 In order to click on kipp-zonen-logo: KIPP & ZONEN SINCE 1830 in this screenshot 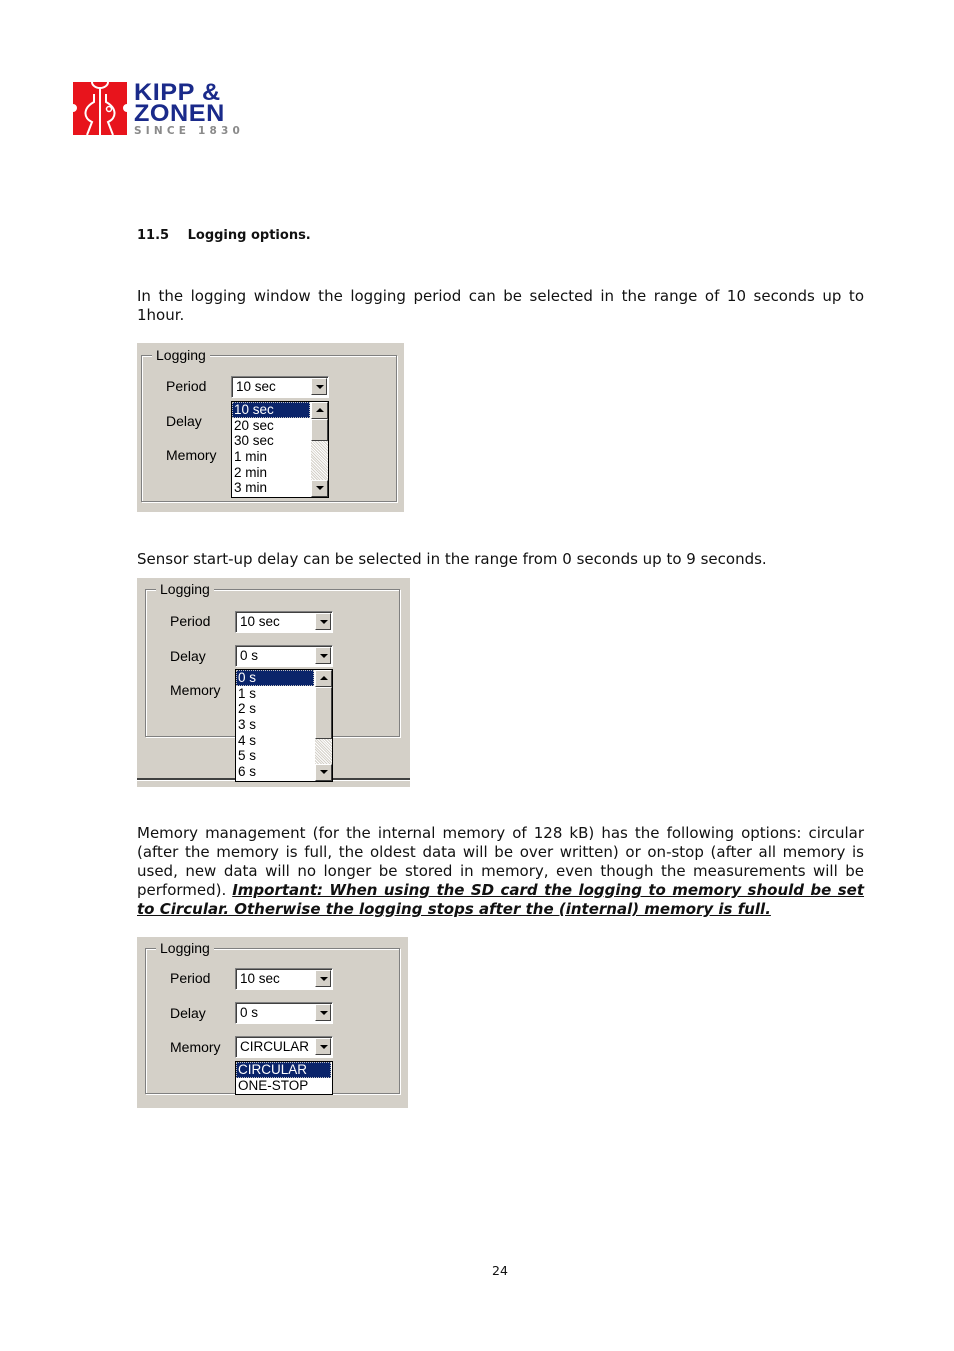, I will do `click(160, 109)`.